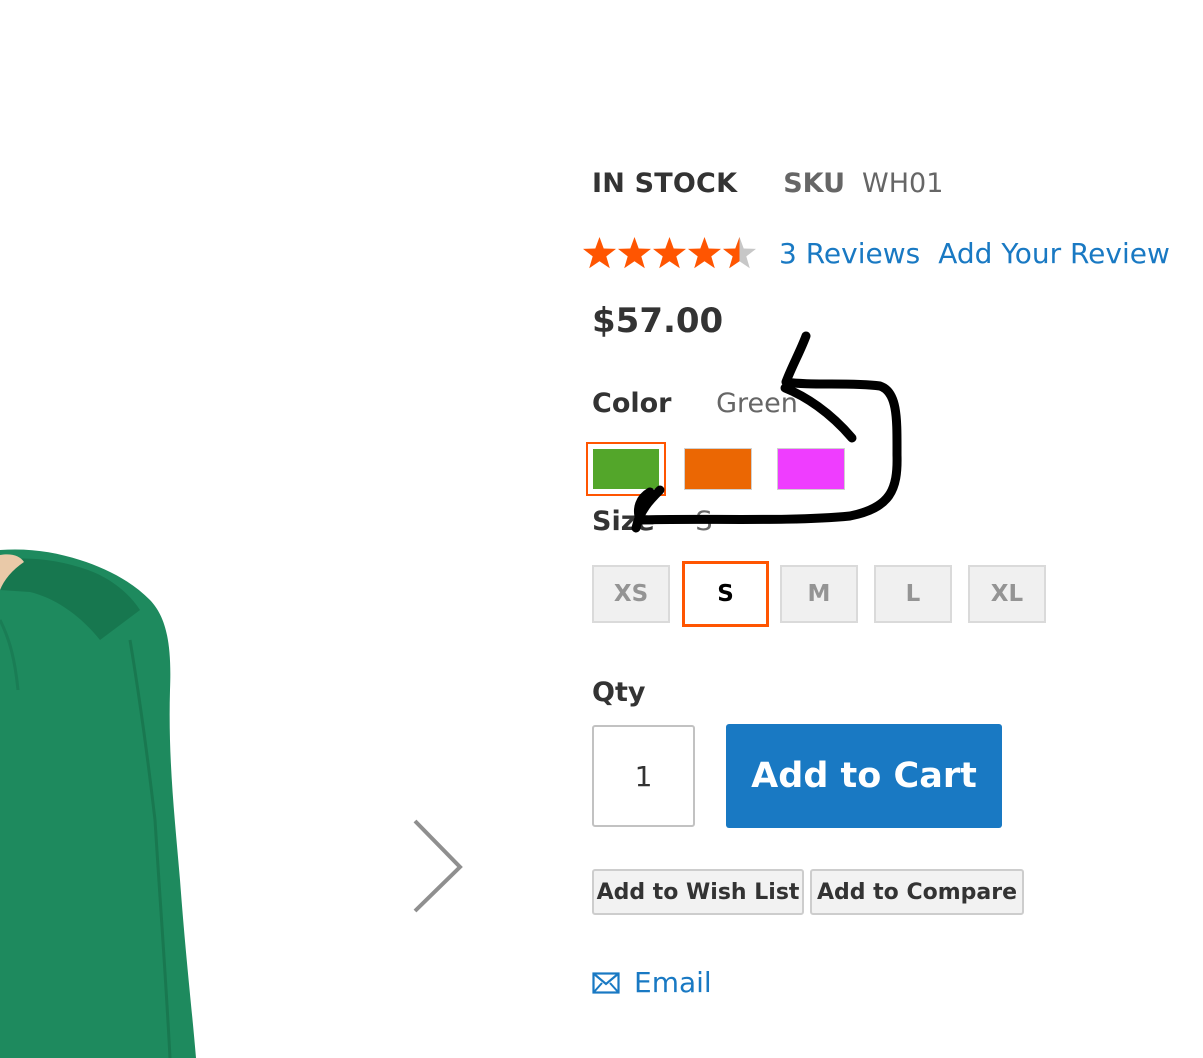 The image size is (1203, 1058). I want to click on swatch-purple, so click(811, 469).